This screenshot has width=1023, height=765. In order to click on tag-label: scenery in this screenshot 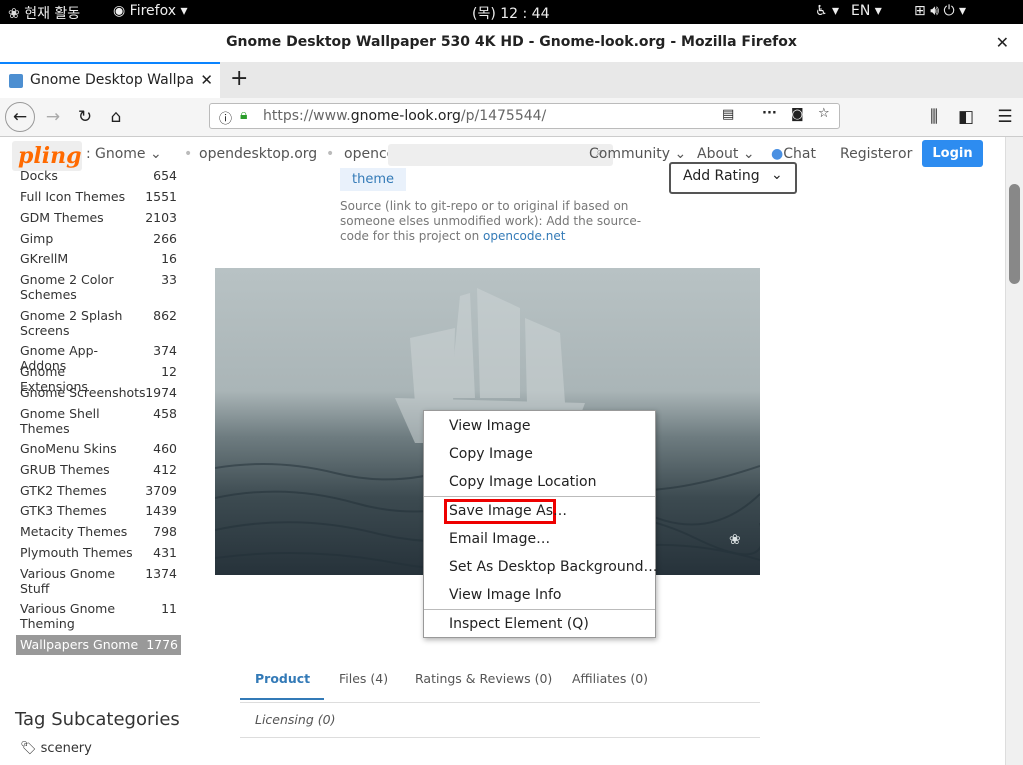, I will do `click(66, 748)`.